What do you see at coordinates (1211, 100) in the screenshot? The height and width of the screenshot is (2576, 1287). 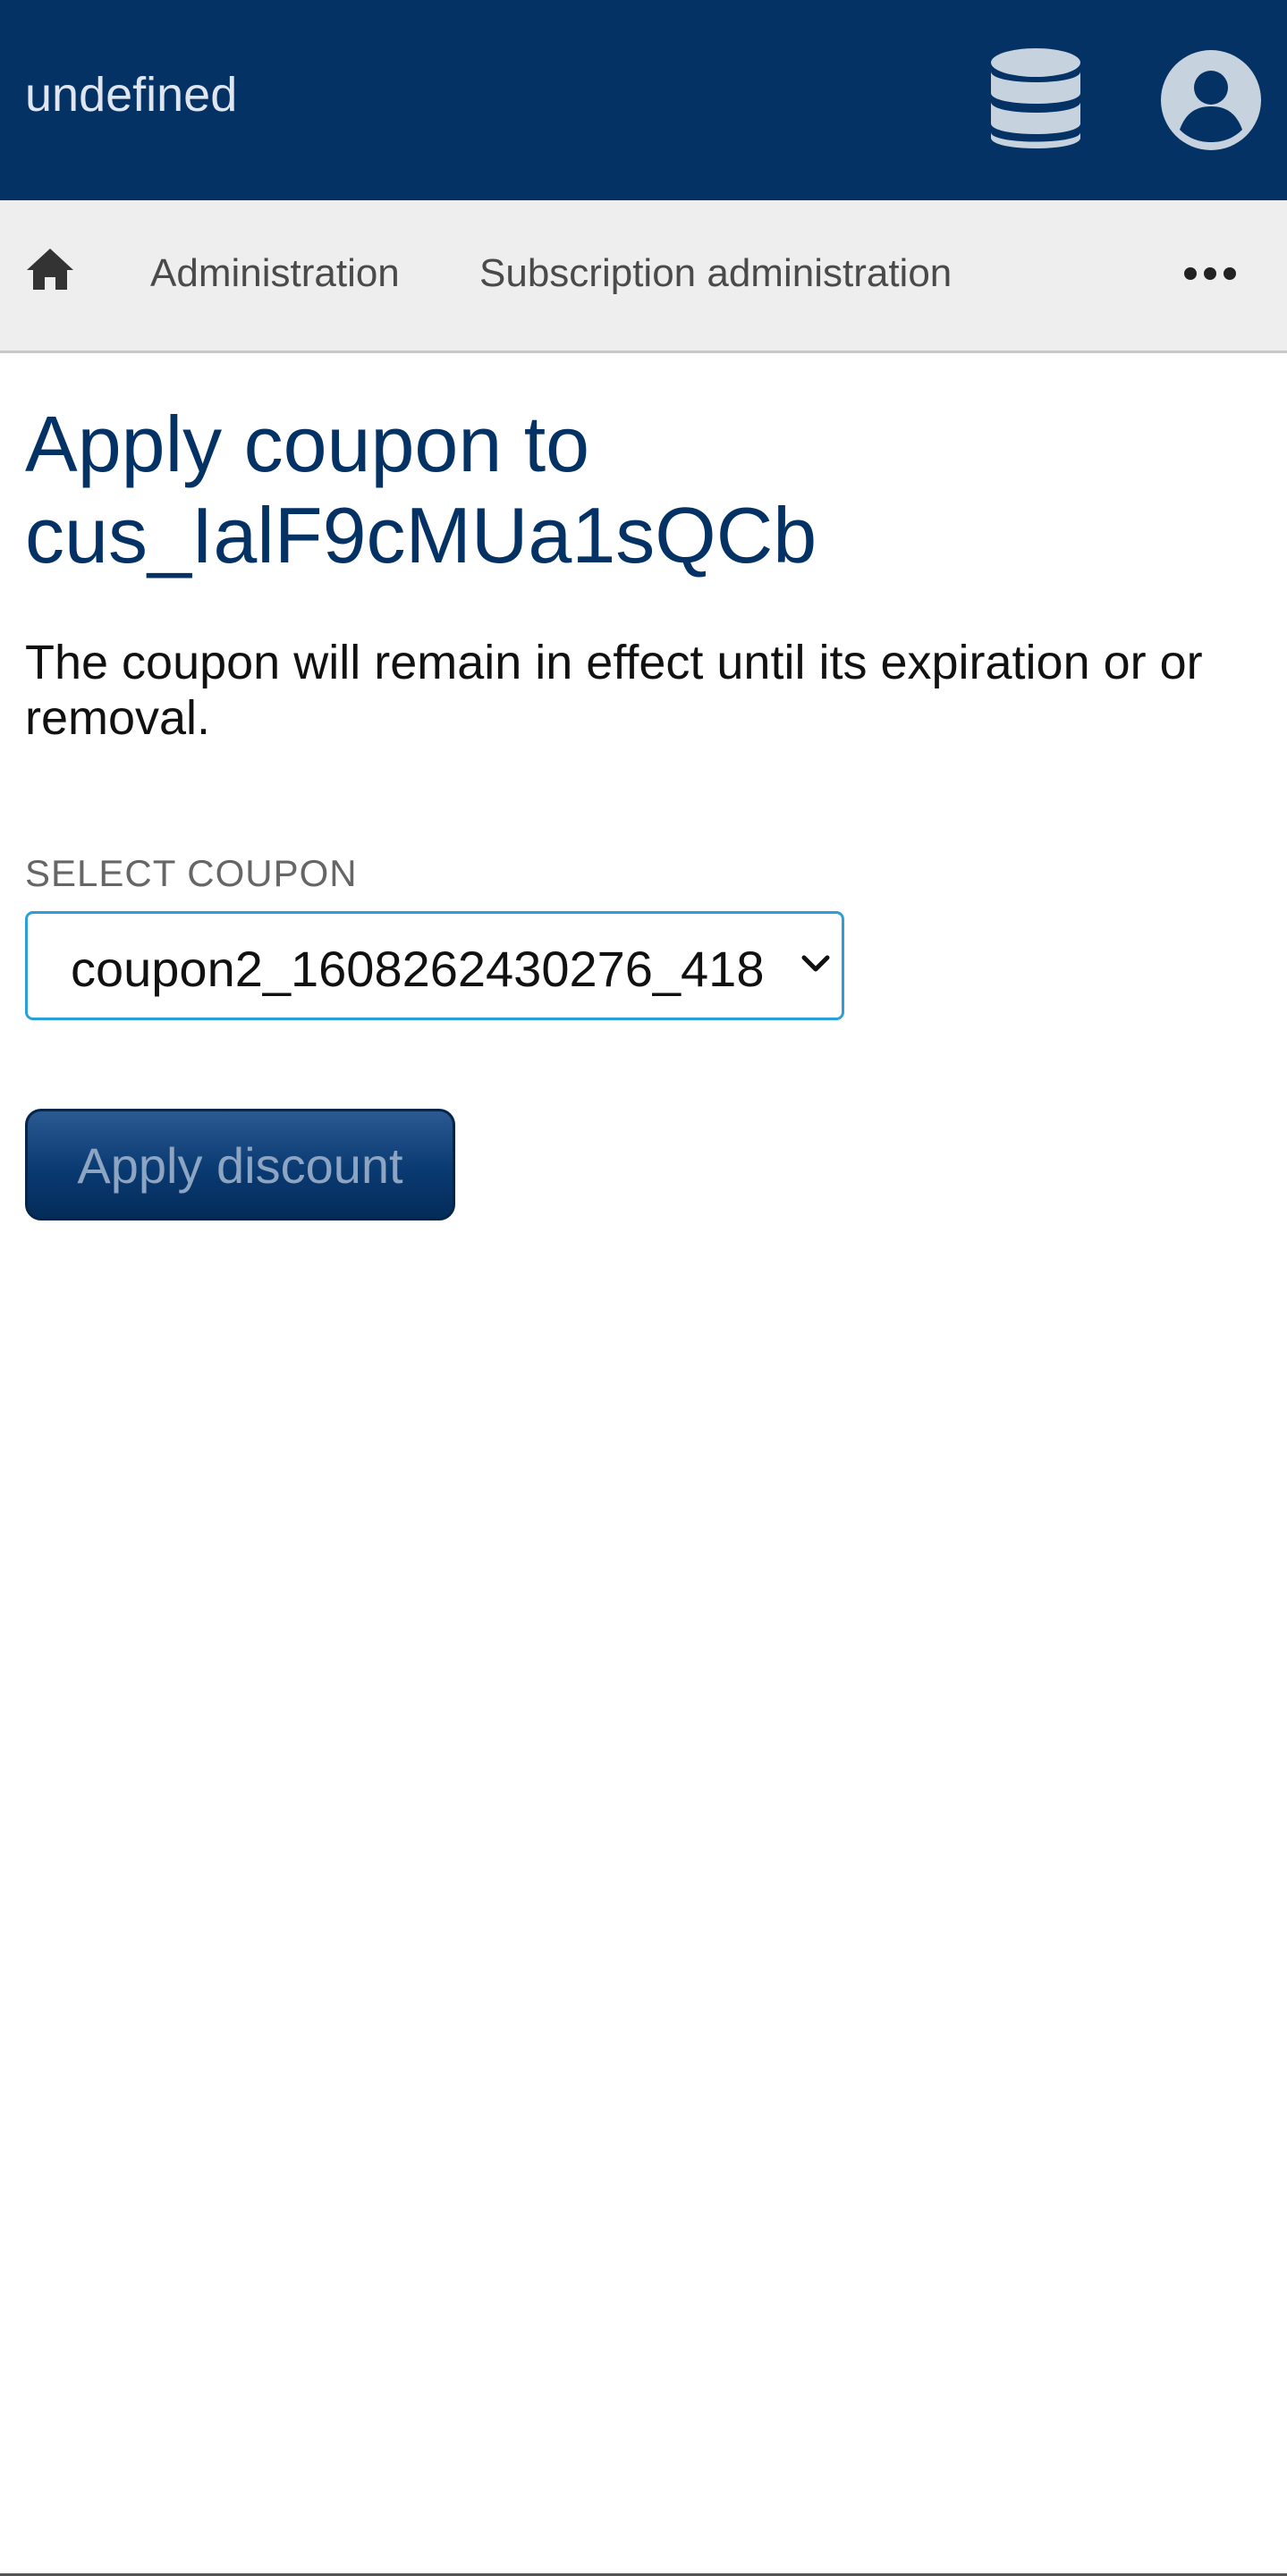 I see `user-circle-icon` at bounding box center [1211, 100].